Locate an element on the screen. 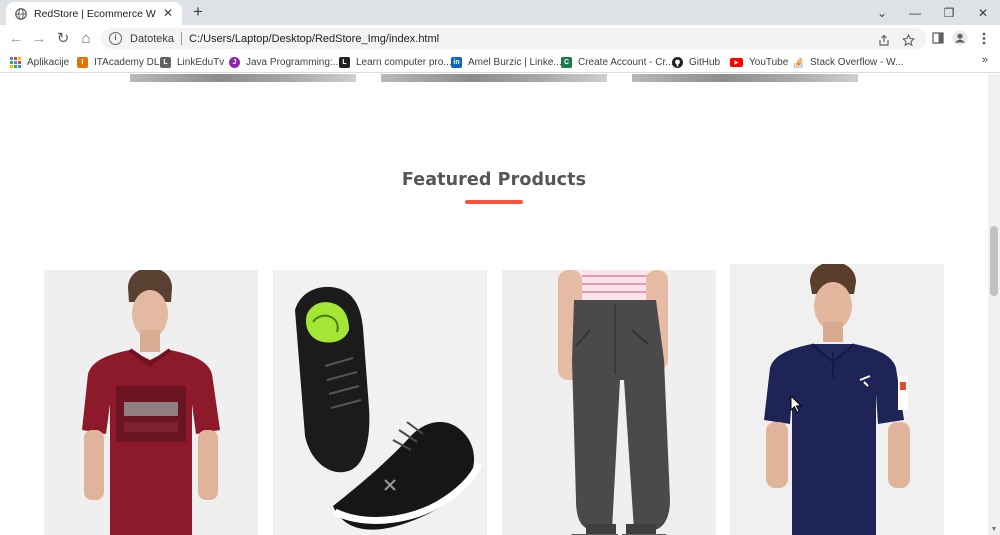  info-icon: i is located at coordinates (115, 38).